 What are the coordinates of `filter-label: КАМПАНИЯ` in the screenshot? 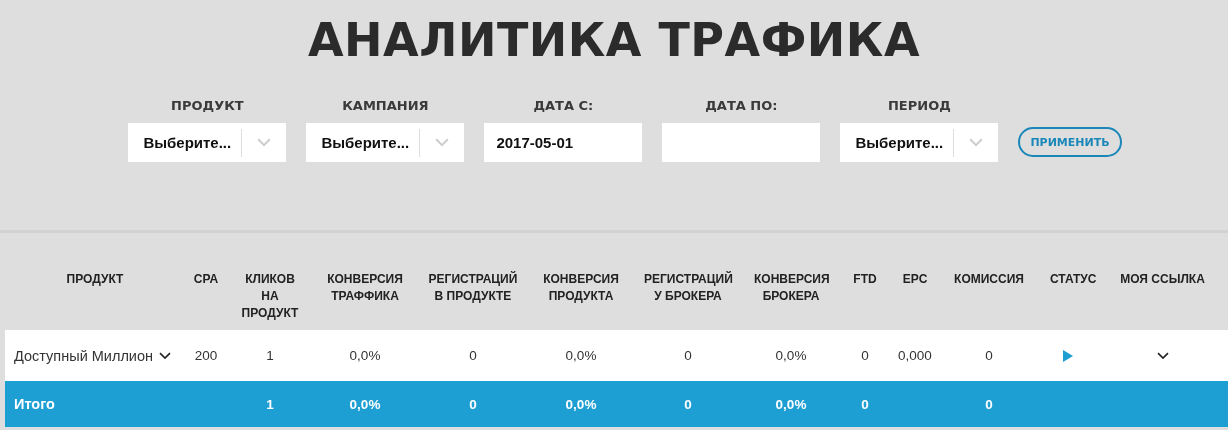 It's located at (385, 105).